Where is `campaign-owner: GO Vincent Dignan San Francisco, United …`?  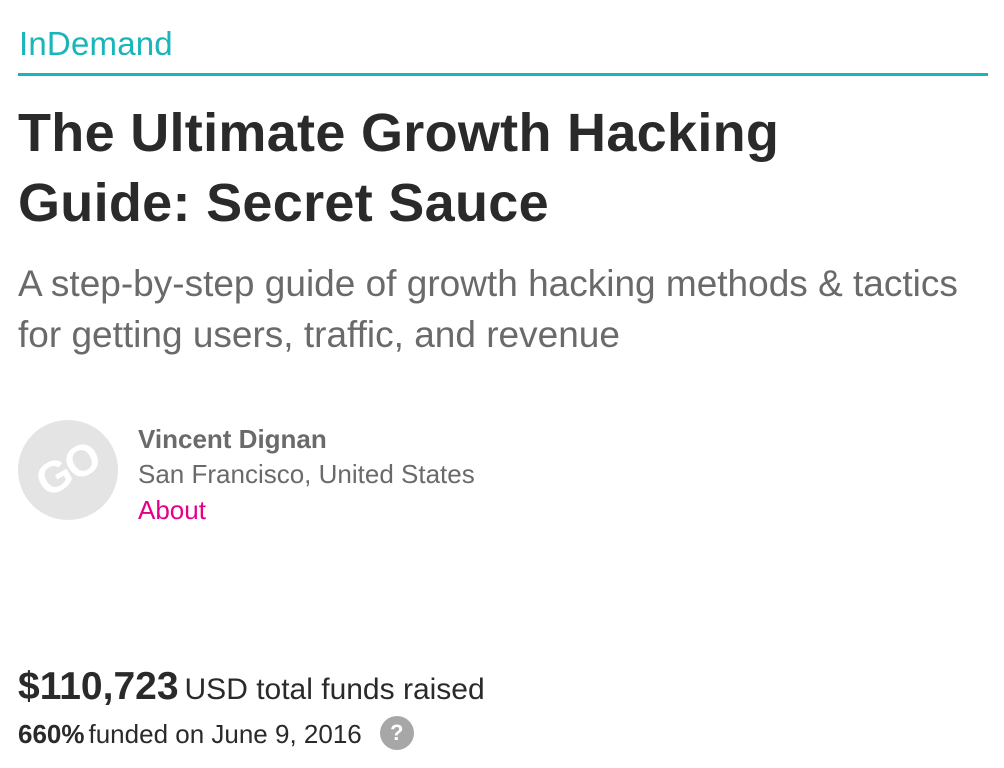 campaign-owner: GO Vincent Dignan San Francisco, United … is located at coordinates (318, 475).